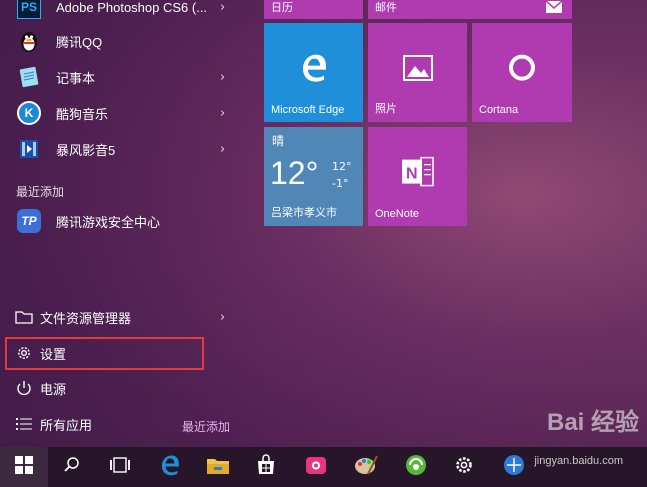 This screenshot has width=647, height=487. I want to click on app-item-notepad: 记事本 ›, so click(122, 77).